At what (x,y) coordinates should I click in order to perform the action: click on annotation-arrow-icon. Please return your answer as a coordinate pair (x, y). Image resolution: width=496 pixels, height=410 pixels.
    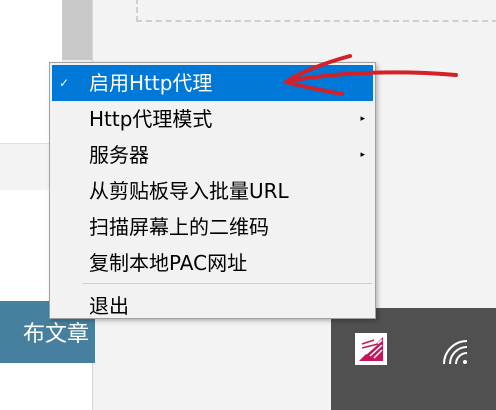
    Looking at the image, I should click on (371, 75).